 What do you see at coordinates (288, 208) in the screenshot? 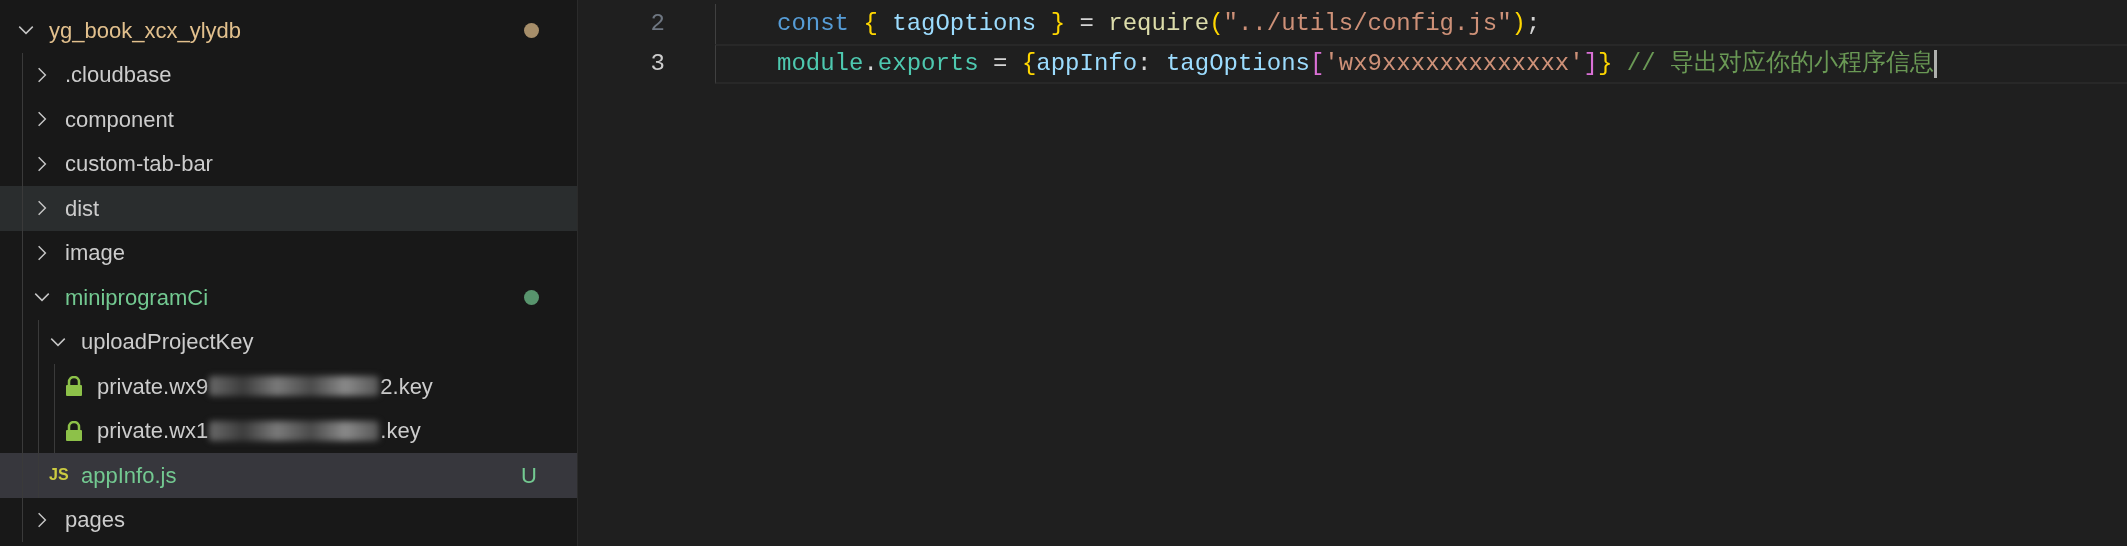
I see `tree-item: dist` at bounding box center [288, 208].